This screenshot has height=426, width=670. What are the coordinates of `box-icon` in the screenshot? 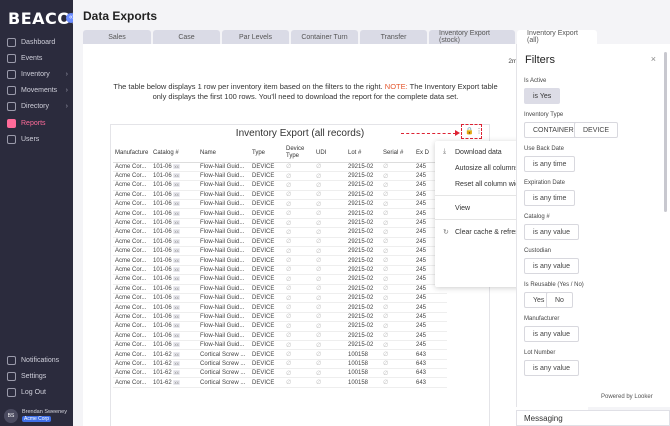 It's located at (11, 74).